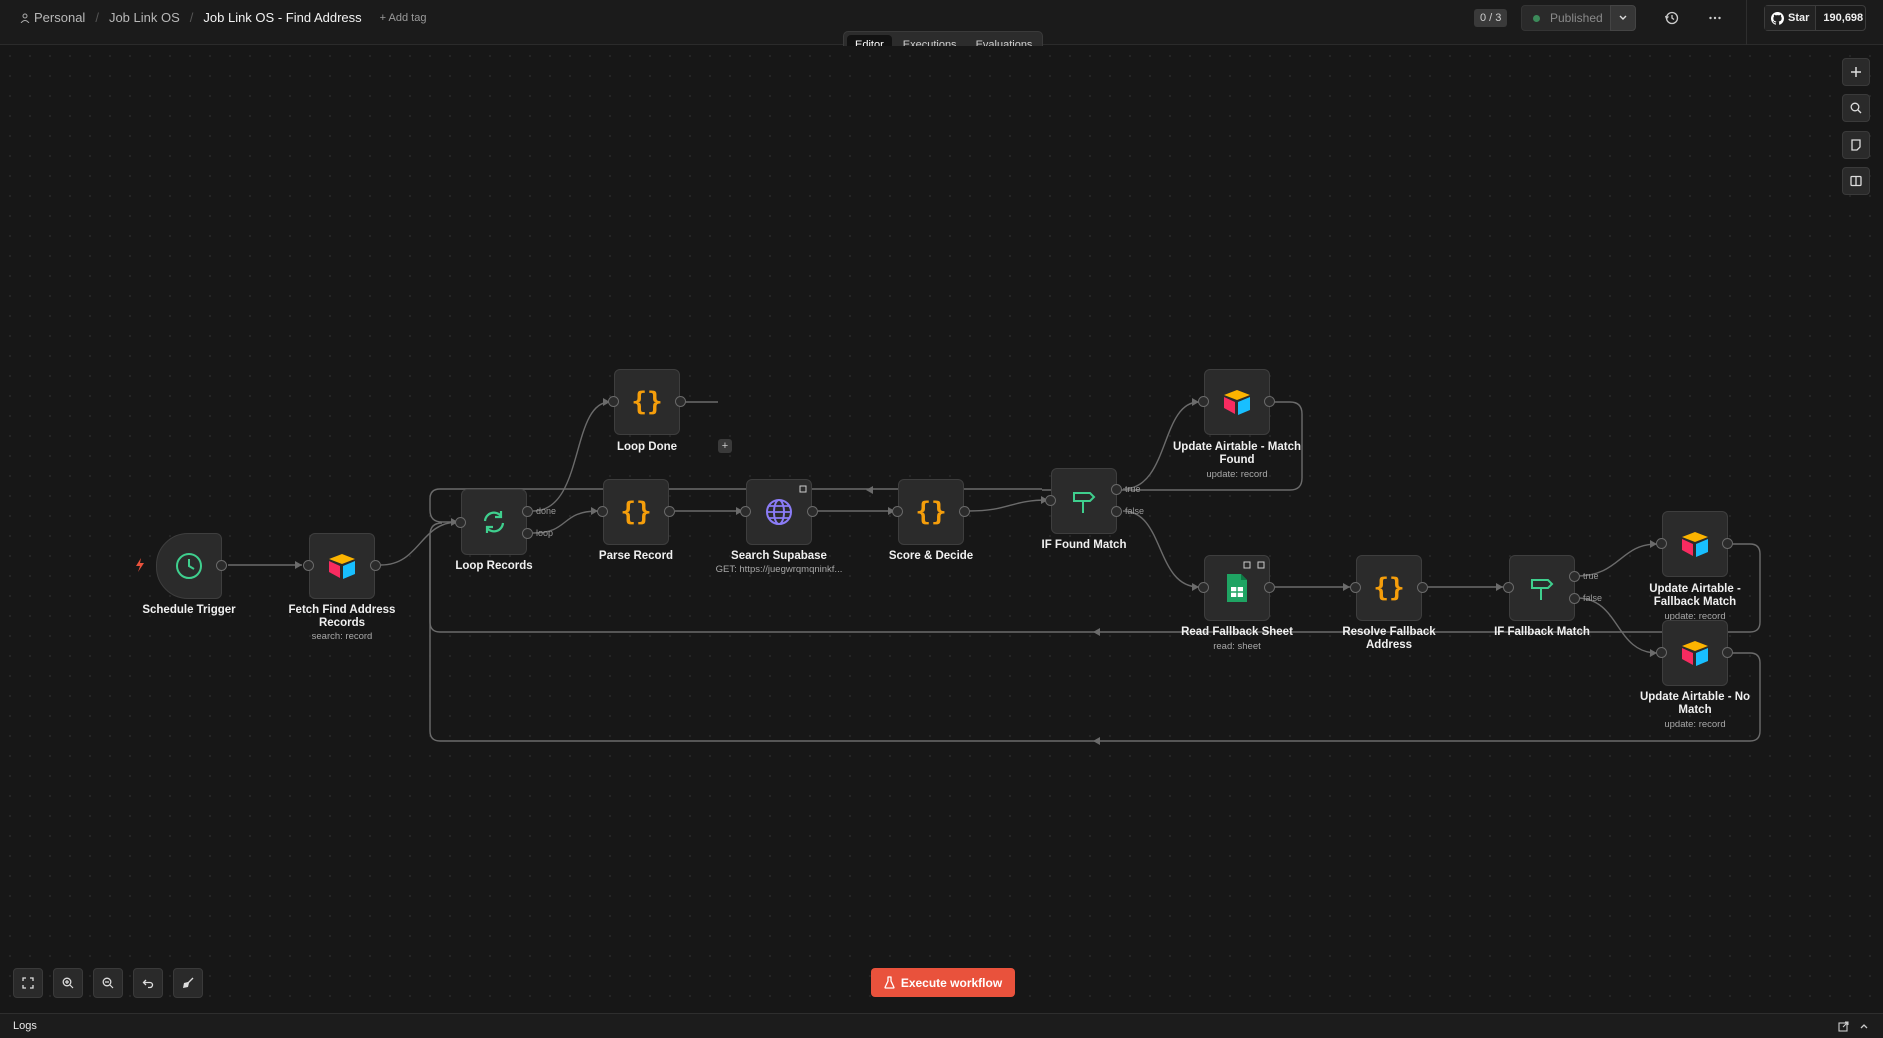 The width and height of the screenshot is (1883, 1038). What do you see at coordinates (1237, 402) in the screenshot?
I see `node-update-match-found` at bounding box center [1237, 402].